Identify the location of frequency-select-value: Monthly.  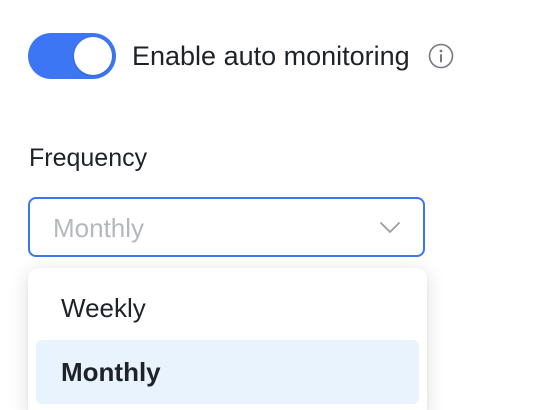
(99, 228).